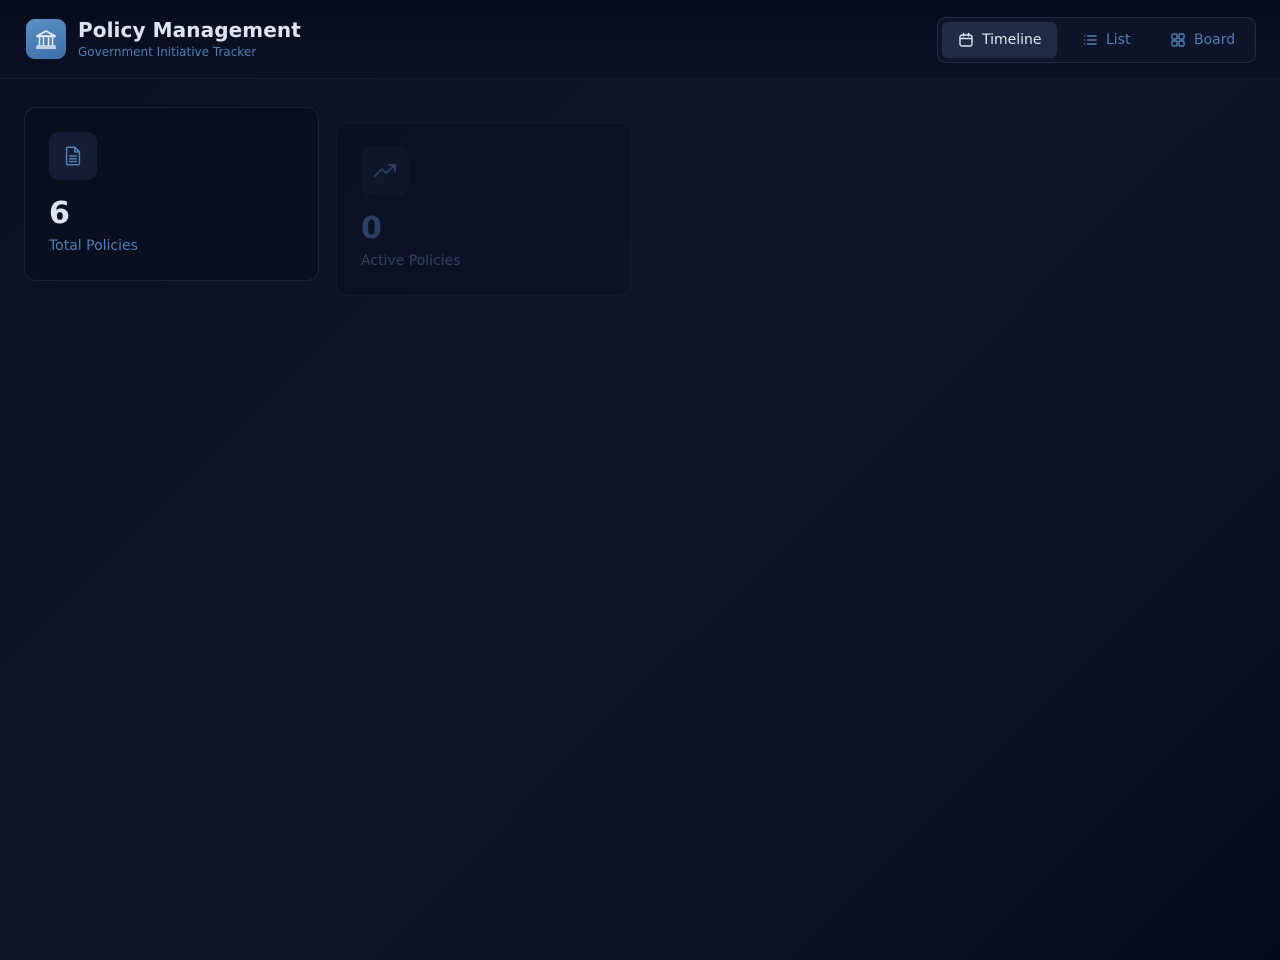  Describe the element at coordinates (189, 30) in the screenshot. I see `app-title: Policy Management` at that location.